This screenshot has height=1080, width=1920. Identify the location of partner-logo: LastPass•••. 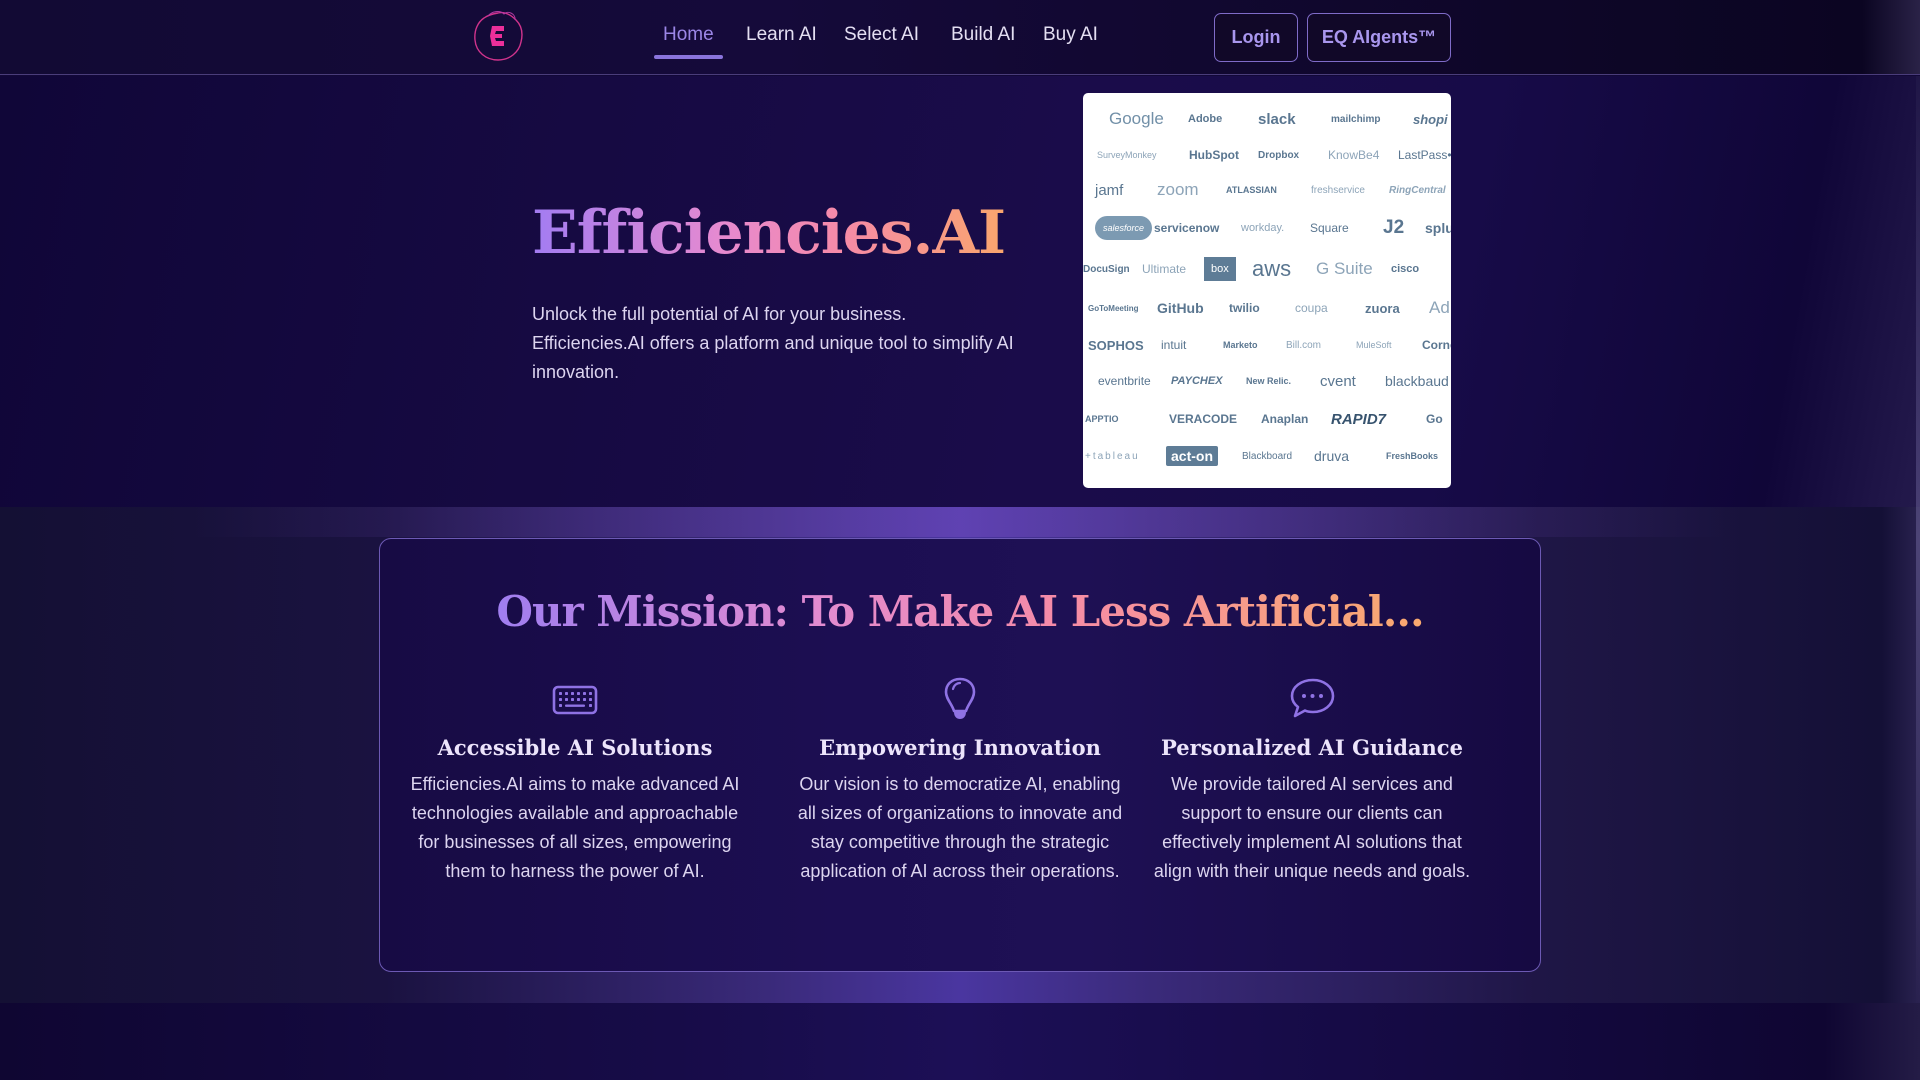
(1424, 155).